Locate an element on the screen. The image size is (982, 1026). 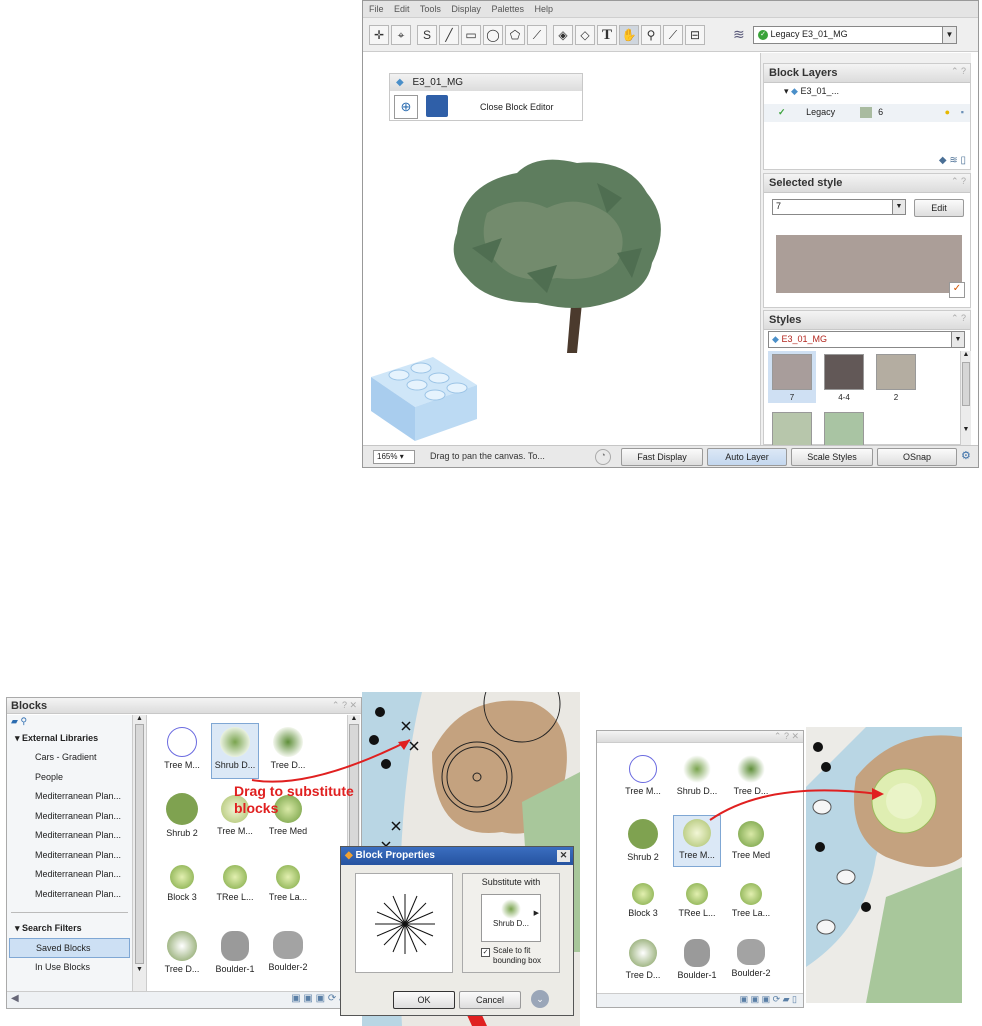
library-scrollbar: ▲ ▼ is located at coordinates (140, 853).